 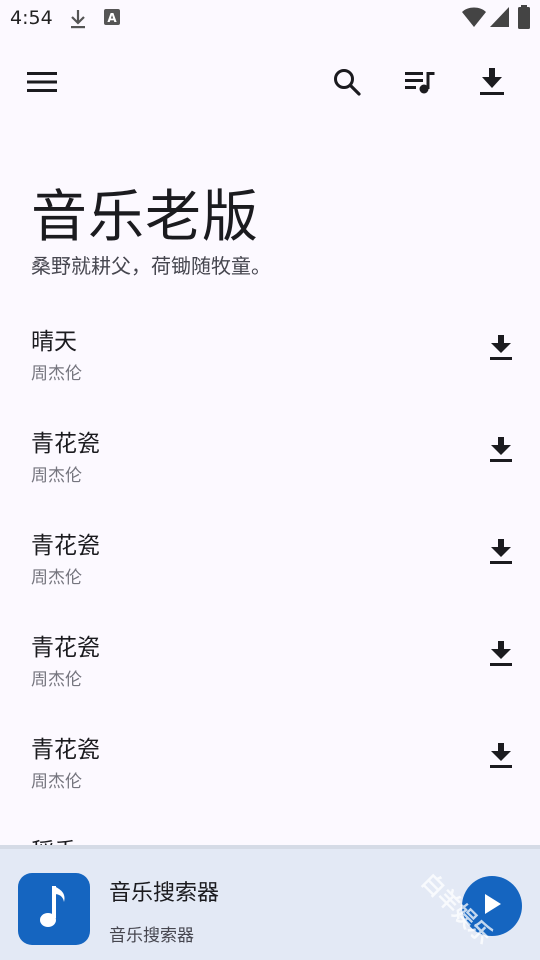 I want to click on download-status-icon, so click(x=78, y=21).